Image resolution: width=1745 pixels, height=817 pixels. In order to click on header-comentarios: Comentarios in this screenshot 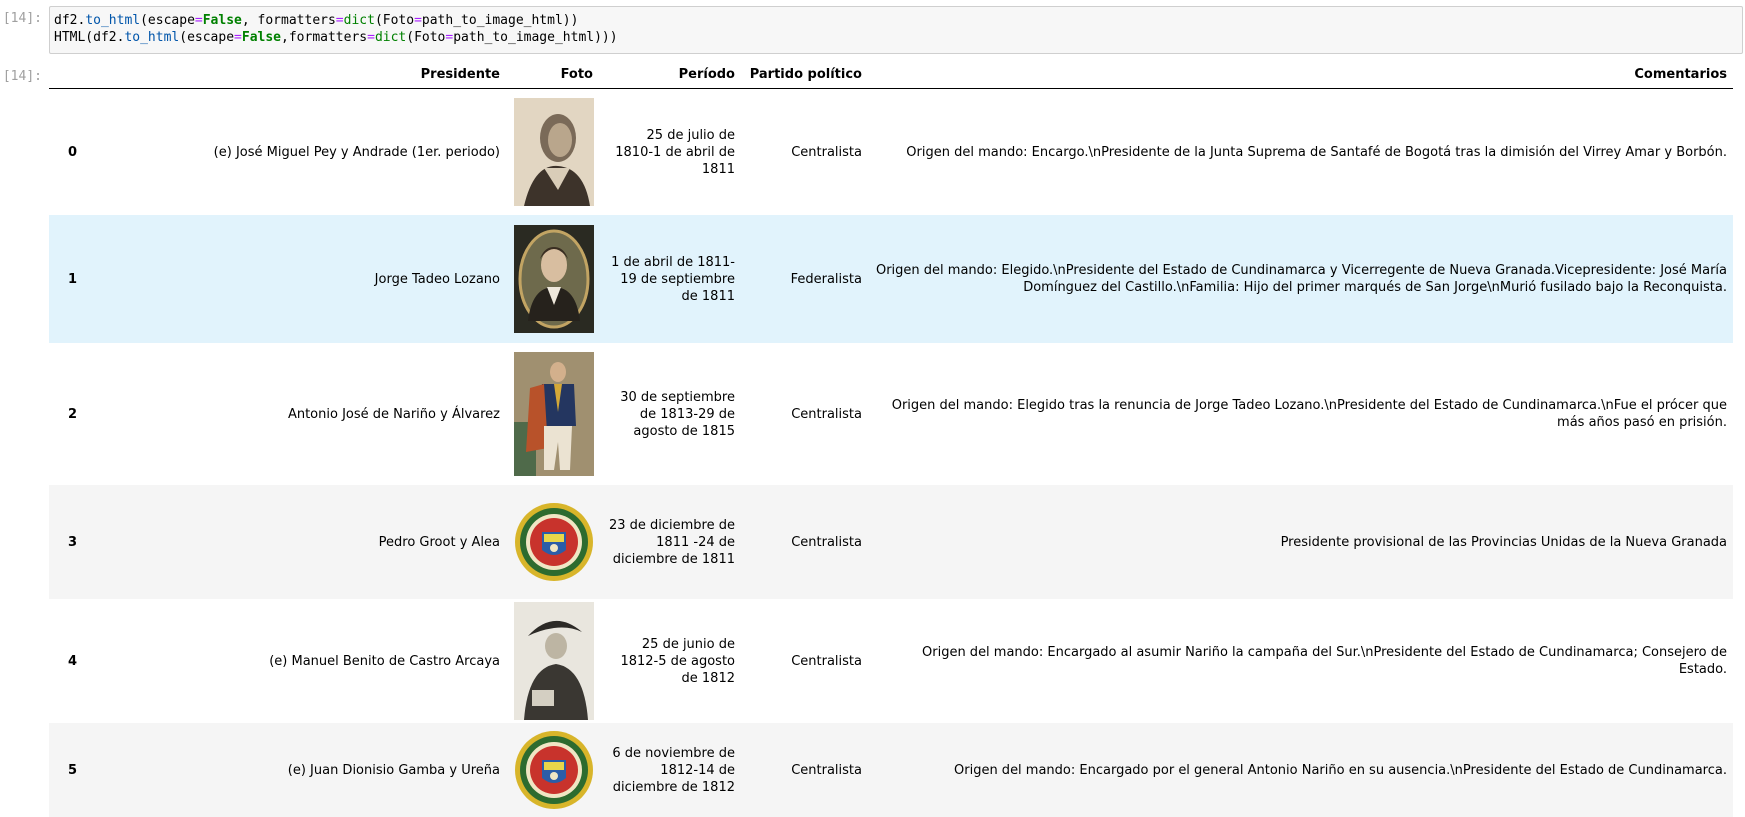, I will do `click(1300, 75)`.